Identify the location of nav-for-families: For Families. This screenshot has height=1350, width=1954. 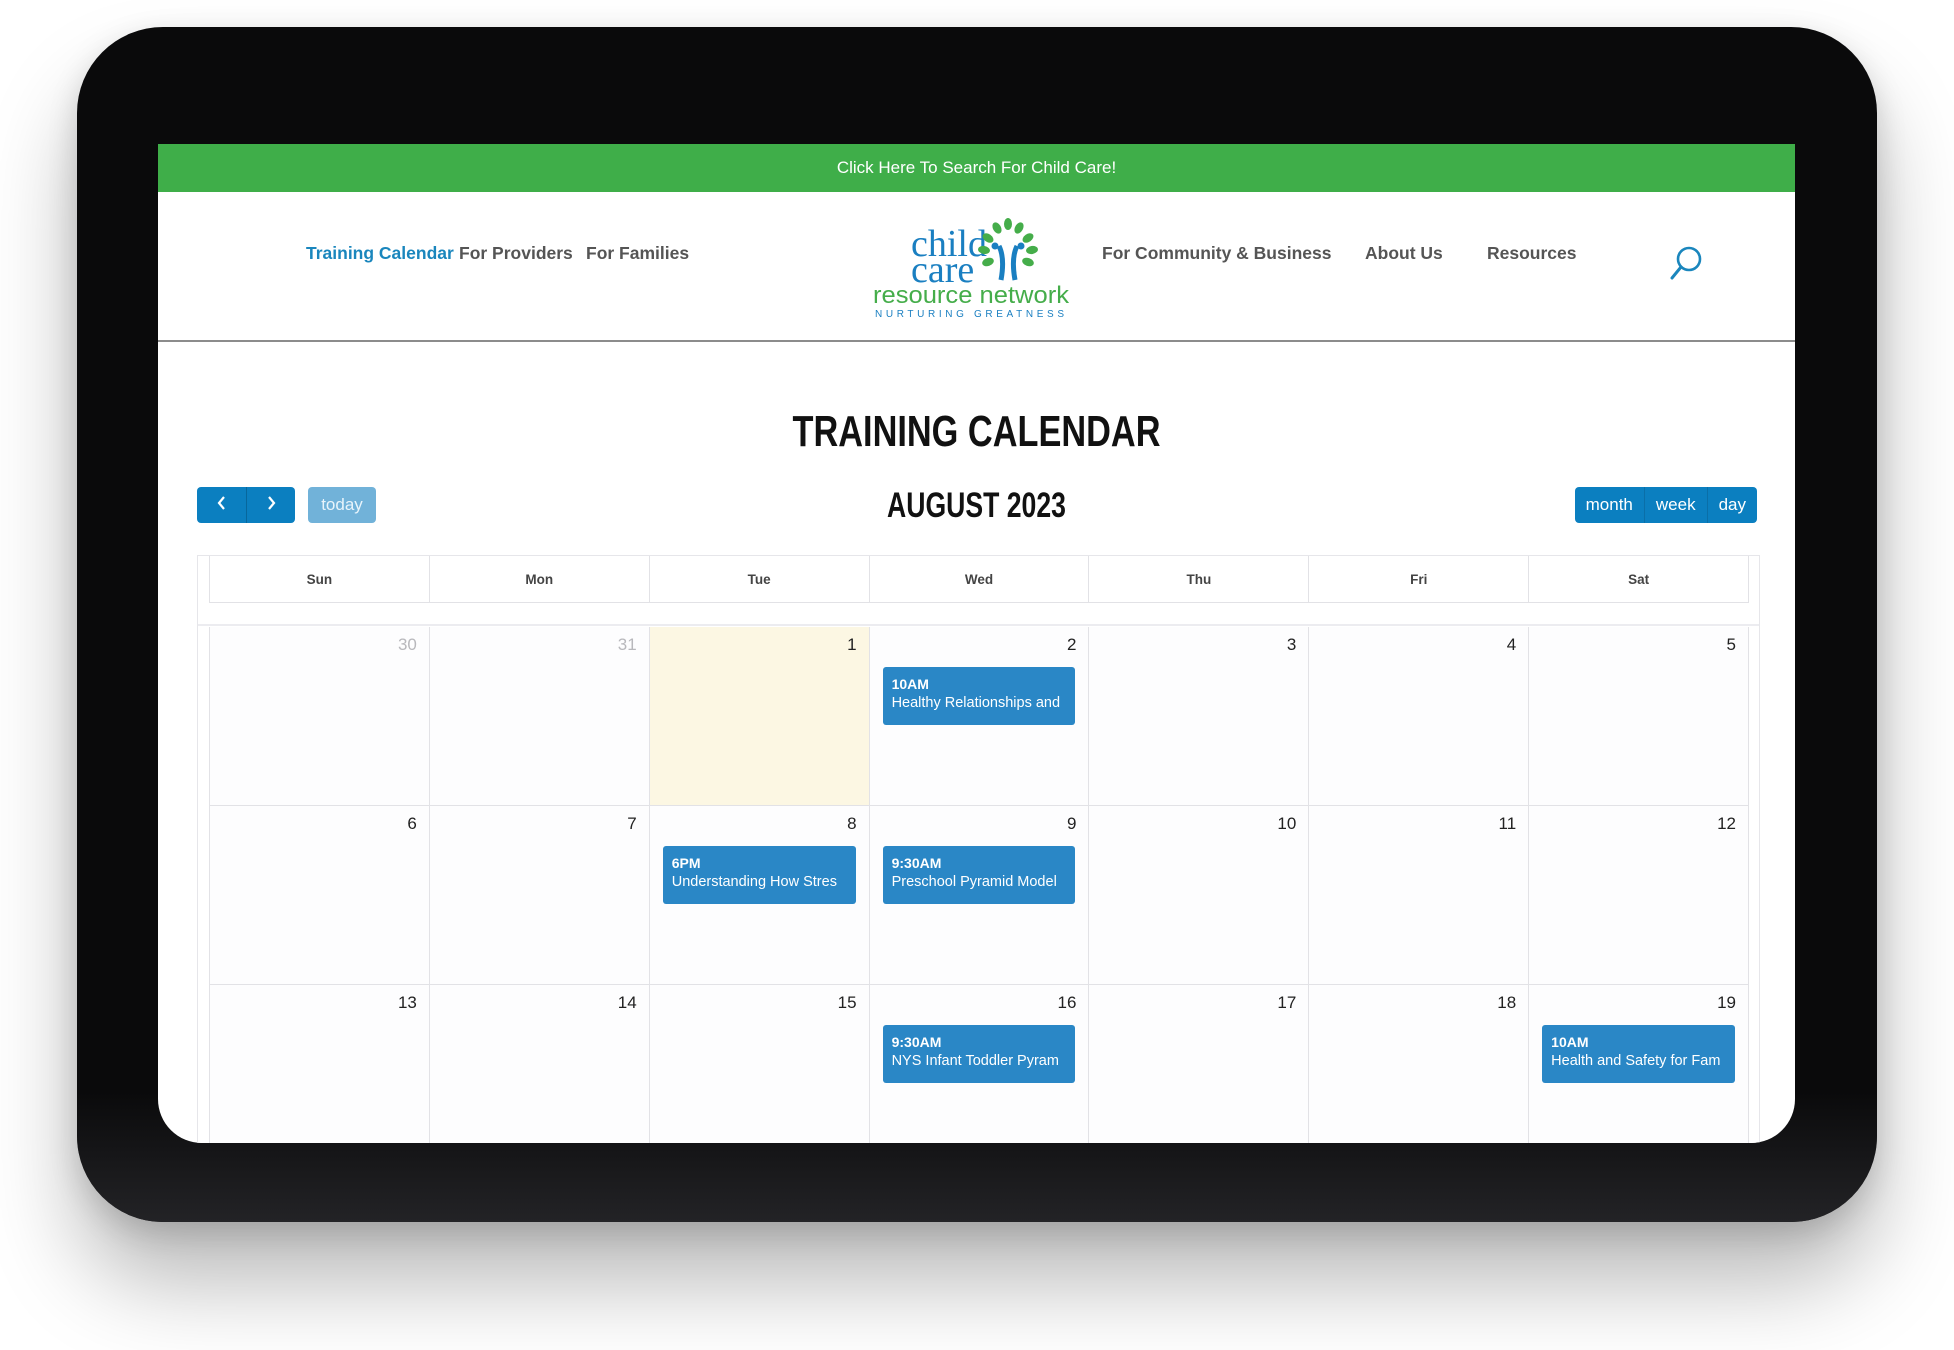
(637, 266).